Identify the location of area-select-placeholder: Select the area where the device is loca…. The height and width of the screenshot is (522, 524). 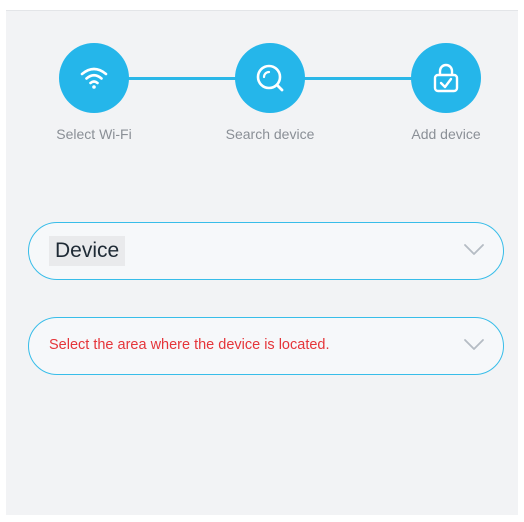
(189, 345).